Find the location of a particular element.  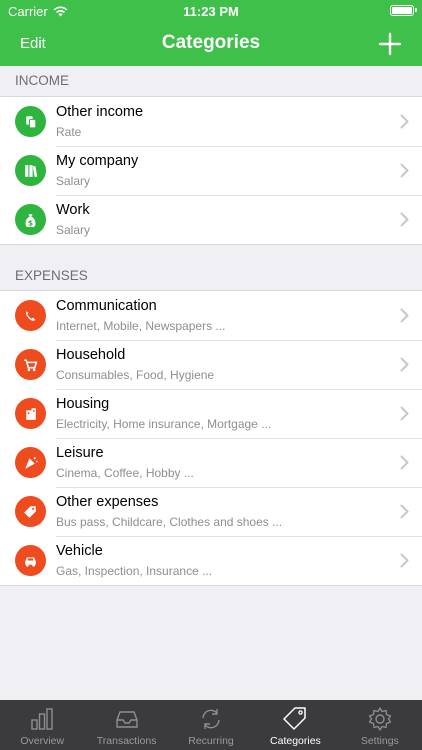

category-subcategories: Rate is located at coordinates (69, 132).